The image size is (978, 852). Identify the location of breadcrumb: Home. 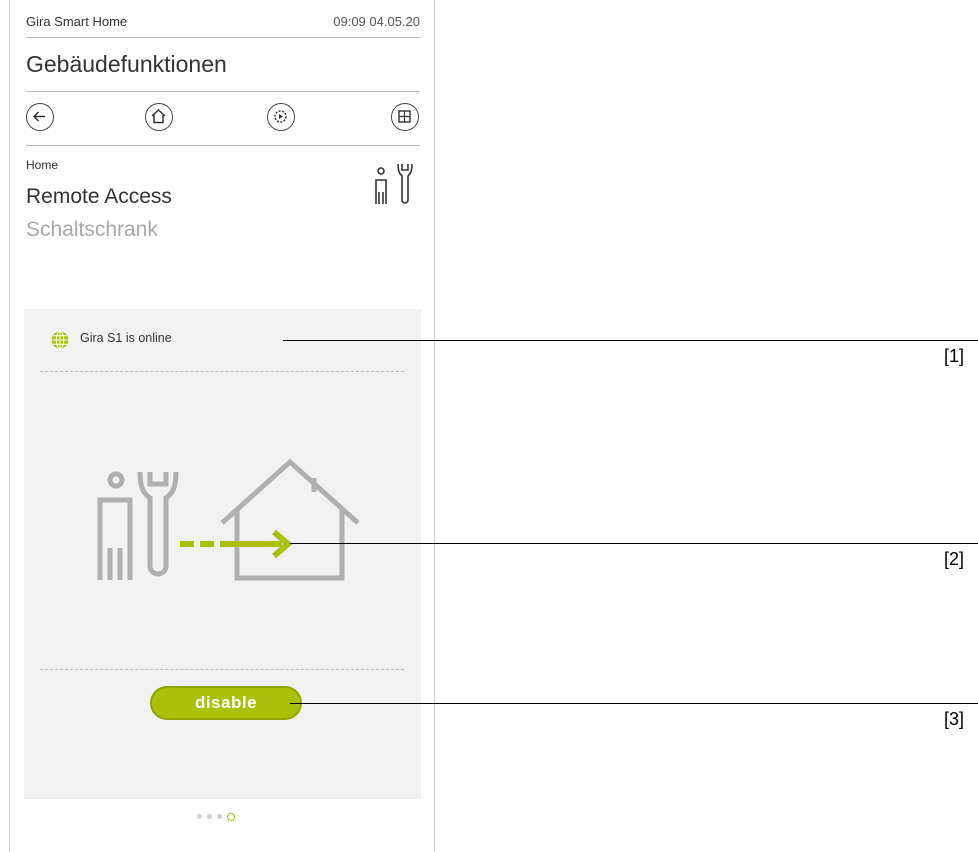
(42, 165).